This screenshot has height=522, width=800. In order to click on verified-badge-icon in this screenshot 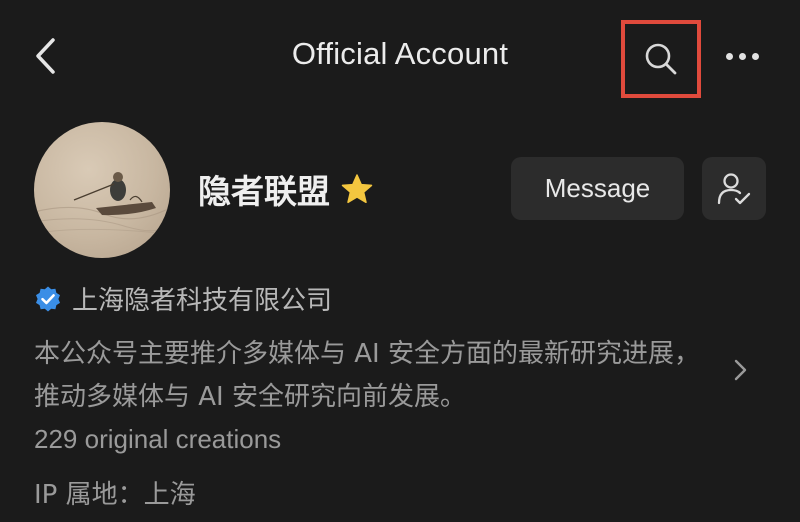, I will do `click(48, 298)`.